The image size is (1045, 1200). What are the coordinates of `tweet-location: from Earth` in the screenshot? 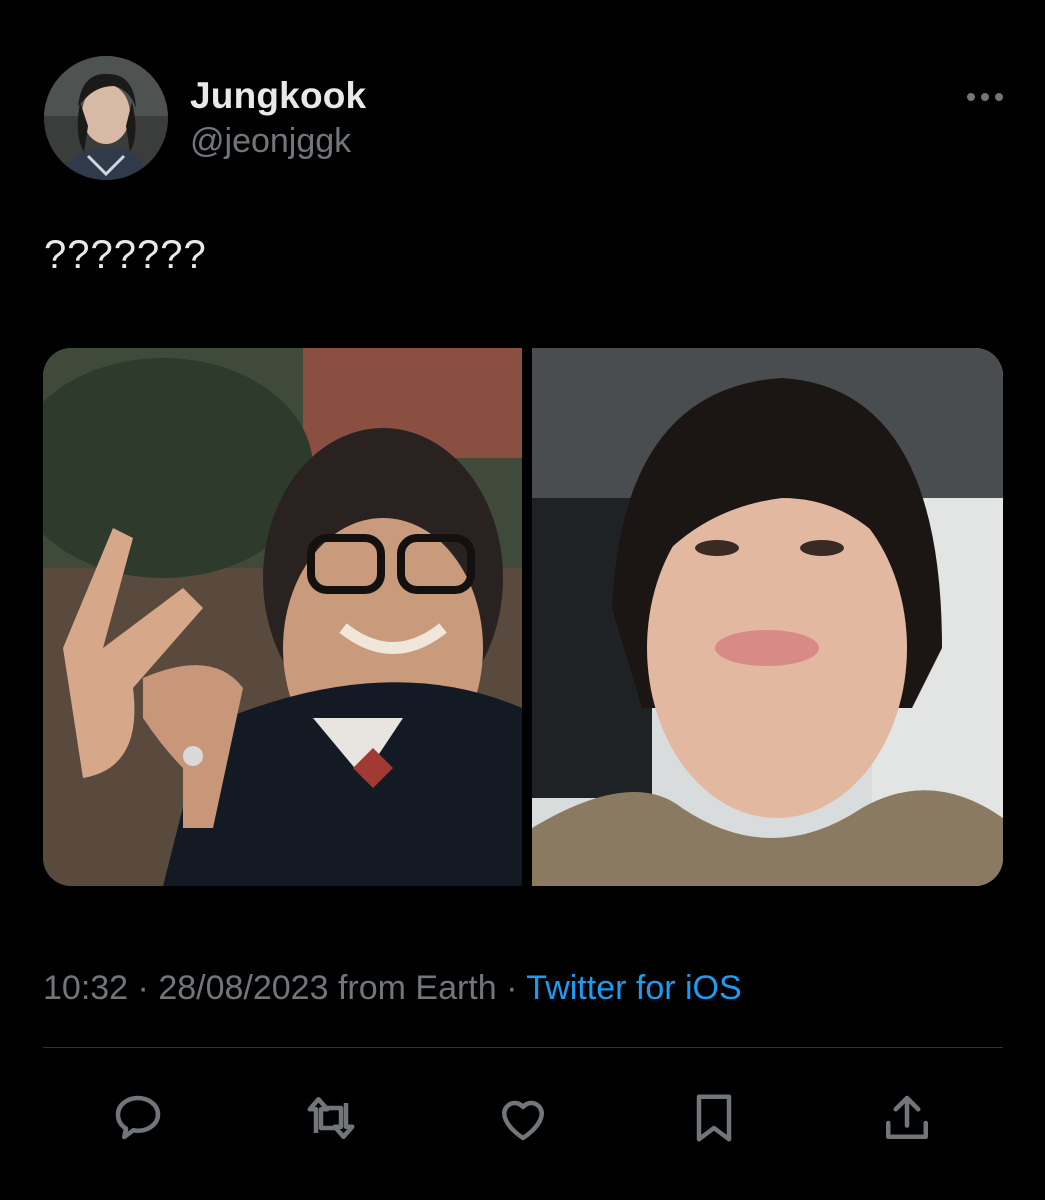 It's located at (417, 988).